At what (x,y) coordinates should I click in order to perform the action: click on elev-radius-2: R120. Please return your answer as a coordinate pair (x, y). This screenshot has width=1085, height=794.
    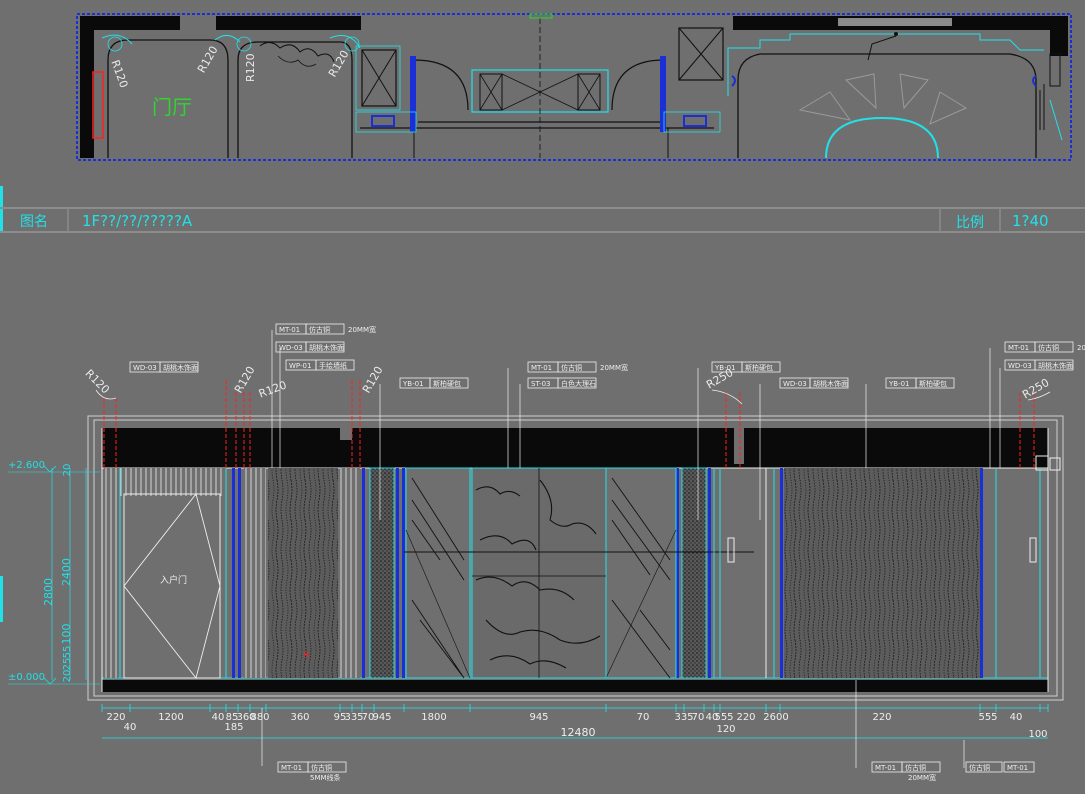
    Looking at the image, I should click on (245, 379).